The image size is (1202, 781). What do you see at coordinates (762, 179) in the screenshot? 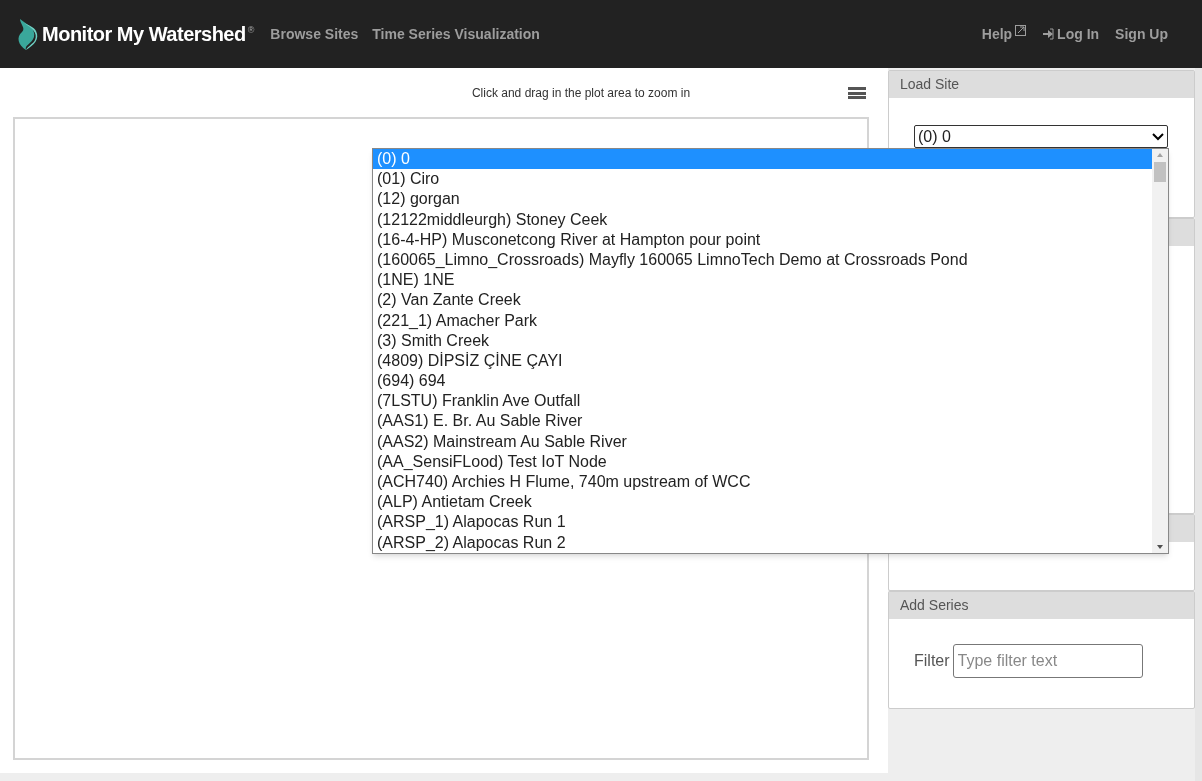
I see `dropdown-option: (01) Ciro` at bounding box center [762, 179].